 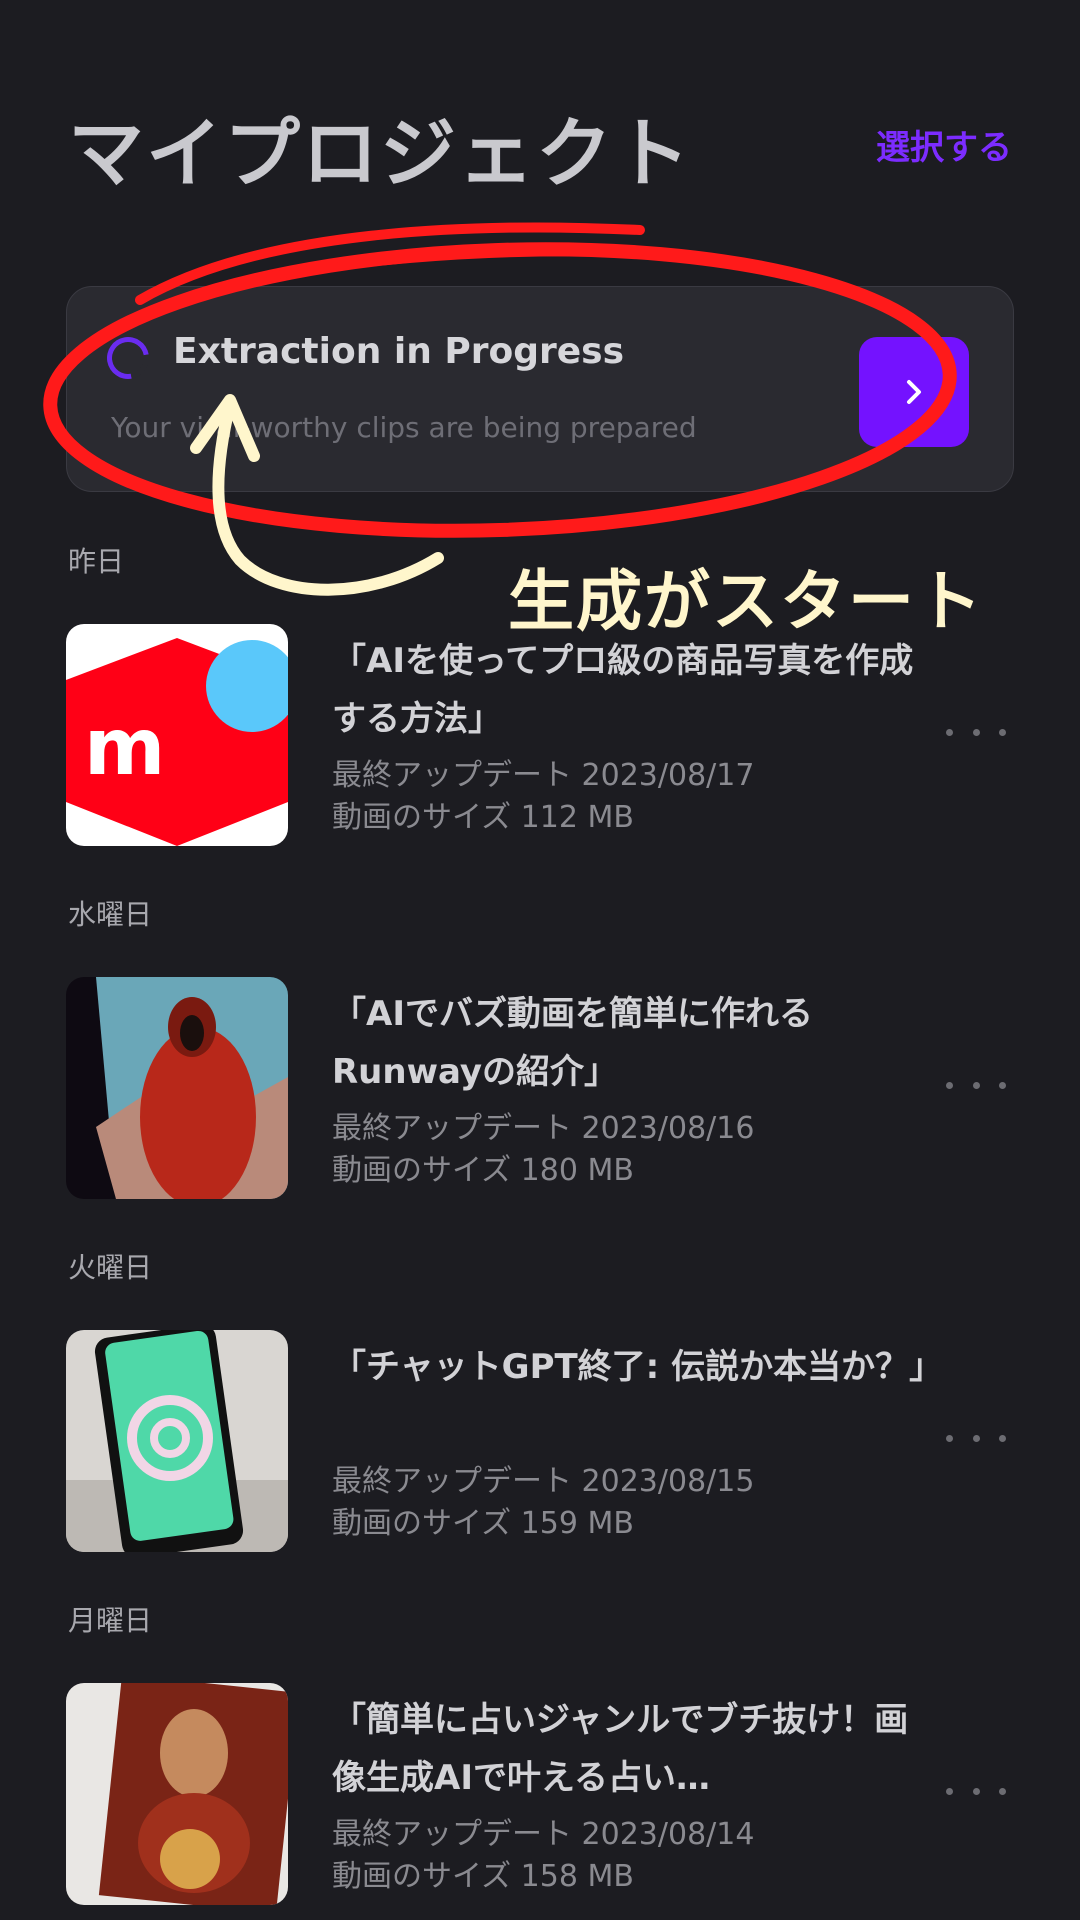 What do you see at coordinates (572, 1043) in the screenshot?
I see `project-title: 「AIでバズ動画を簡単に作れるRunwayの紹介」` at bounding box center [572, 1043].